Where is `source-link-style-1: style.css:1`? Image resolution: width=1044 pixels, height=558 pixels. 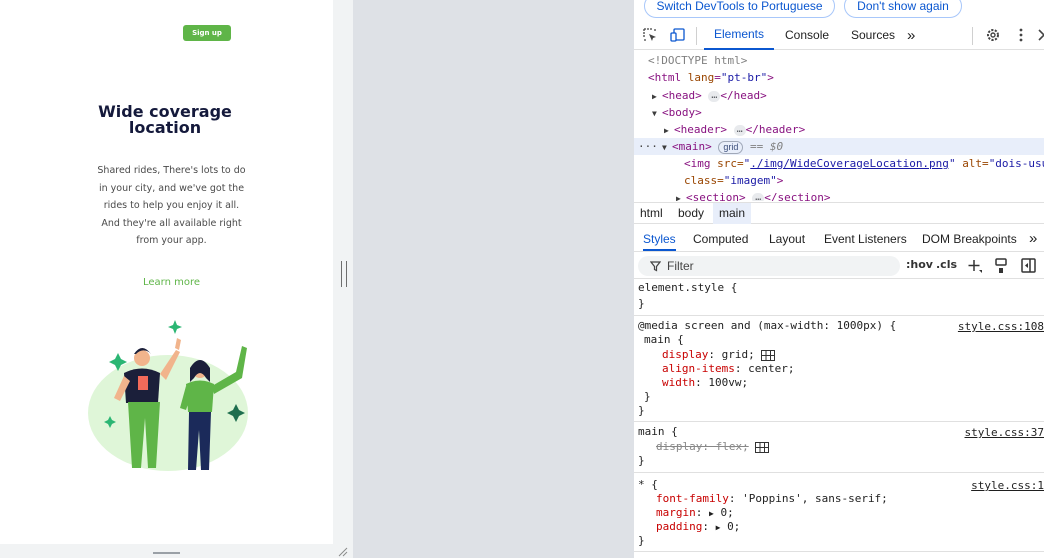 source-link-style-1: style.css:1 is located at coordinates (1007, 486).